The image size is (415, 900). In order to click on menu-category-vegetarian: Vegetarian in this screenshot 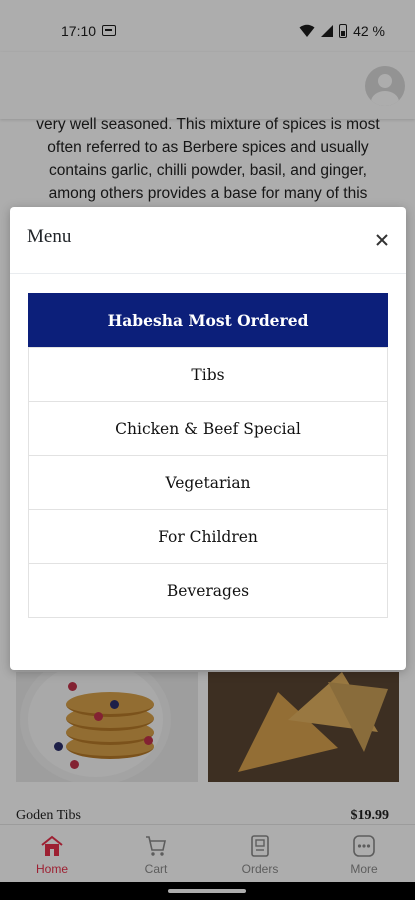, I will do `click(208, 482)`.